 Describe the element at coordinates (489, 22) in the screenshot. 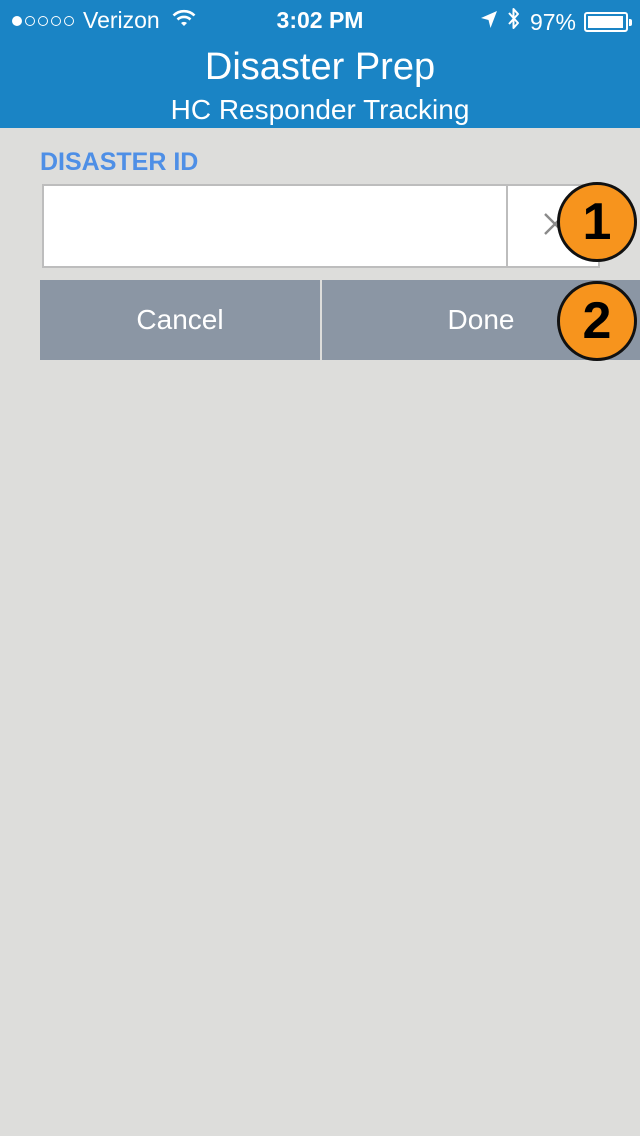

I see `location-arrow-icon` at that location.